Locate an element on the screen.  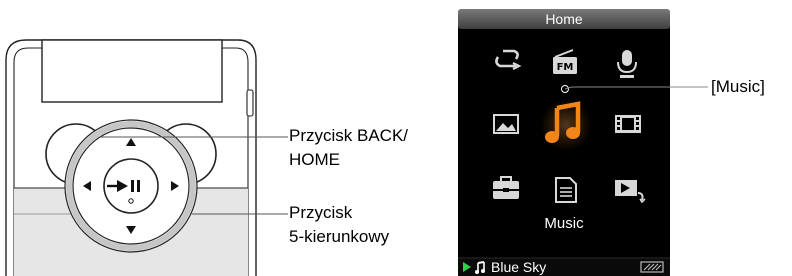
five-way-label-line2: 5-kierunkowy is located at coordinates (339, 236).